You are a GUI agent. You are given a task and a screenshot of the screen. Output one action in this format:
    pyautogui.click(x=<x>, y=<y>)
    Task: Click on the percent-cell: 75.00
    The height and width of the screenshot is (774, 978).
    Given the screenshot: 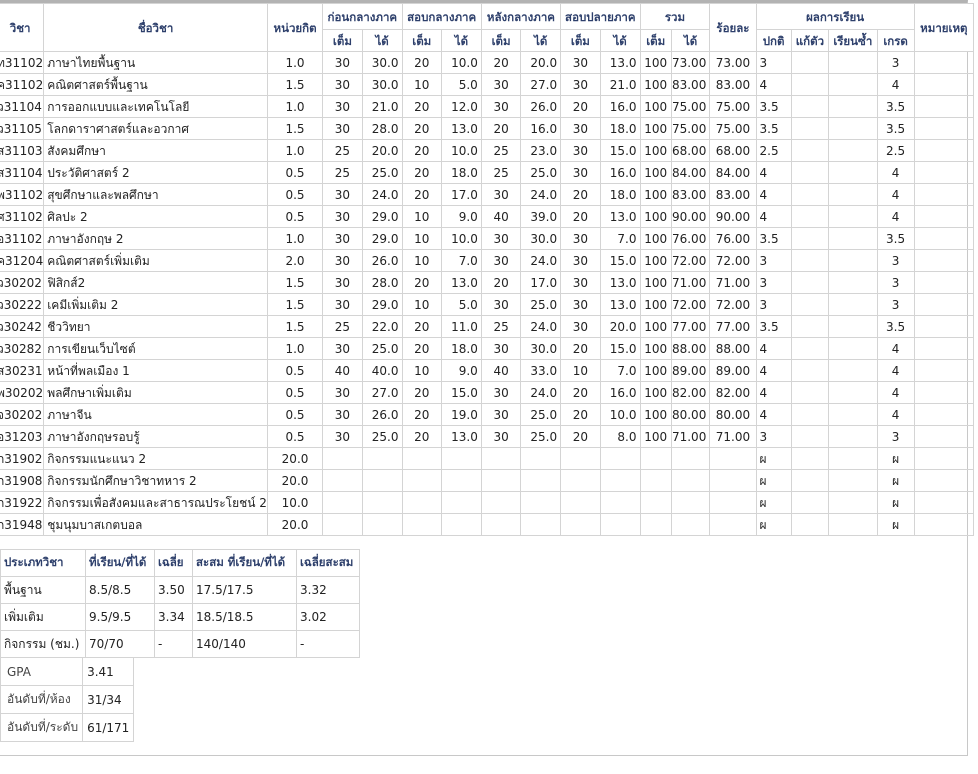 What is the action you would take?
    pyautogui.click(x=733, y=128)
    